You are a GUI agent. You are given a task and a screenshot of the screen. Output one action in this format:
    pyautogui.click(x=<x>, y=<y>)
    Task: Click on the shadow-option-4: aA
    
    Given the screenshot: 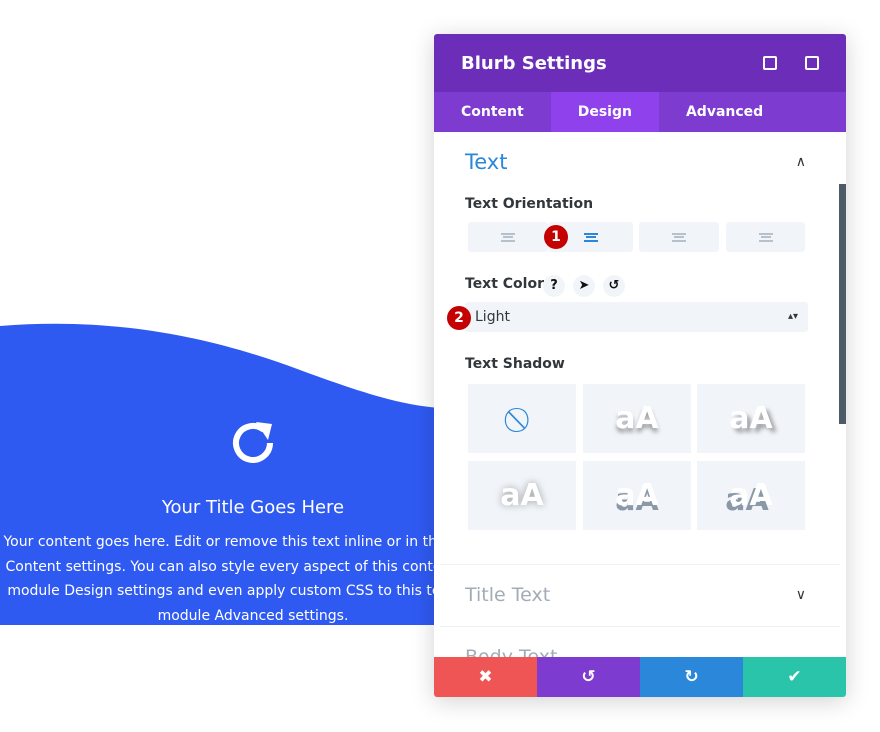 What is the action you would take?
    pyautogui.click(x=637, y=495)
    